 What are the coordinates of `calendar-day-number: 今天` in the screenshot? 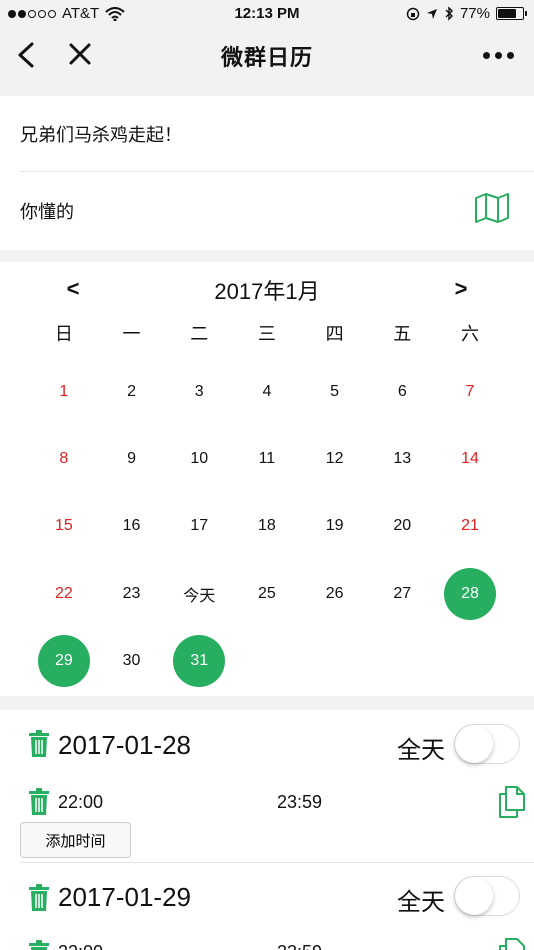 It's located at (199, 596).